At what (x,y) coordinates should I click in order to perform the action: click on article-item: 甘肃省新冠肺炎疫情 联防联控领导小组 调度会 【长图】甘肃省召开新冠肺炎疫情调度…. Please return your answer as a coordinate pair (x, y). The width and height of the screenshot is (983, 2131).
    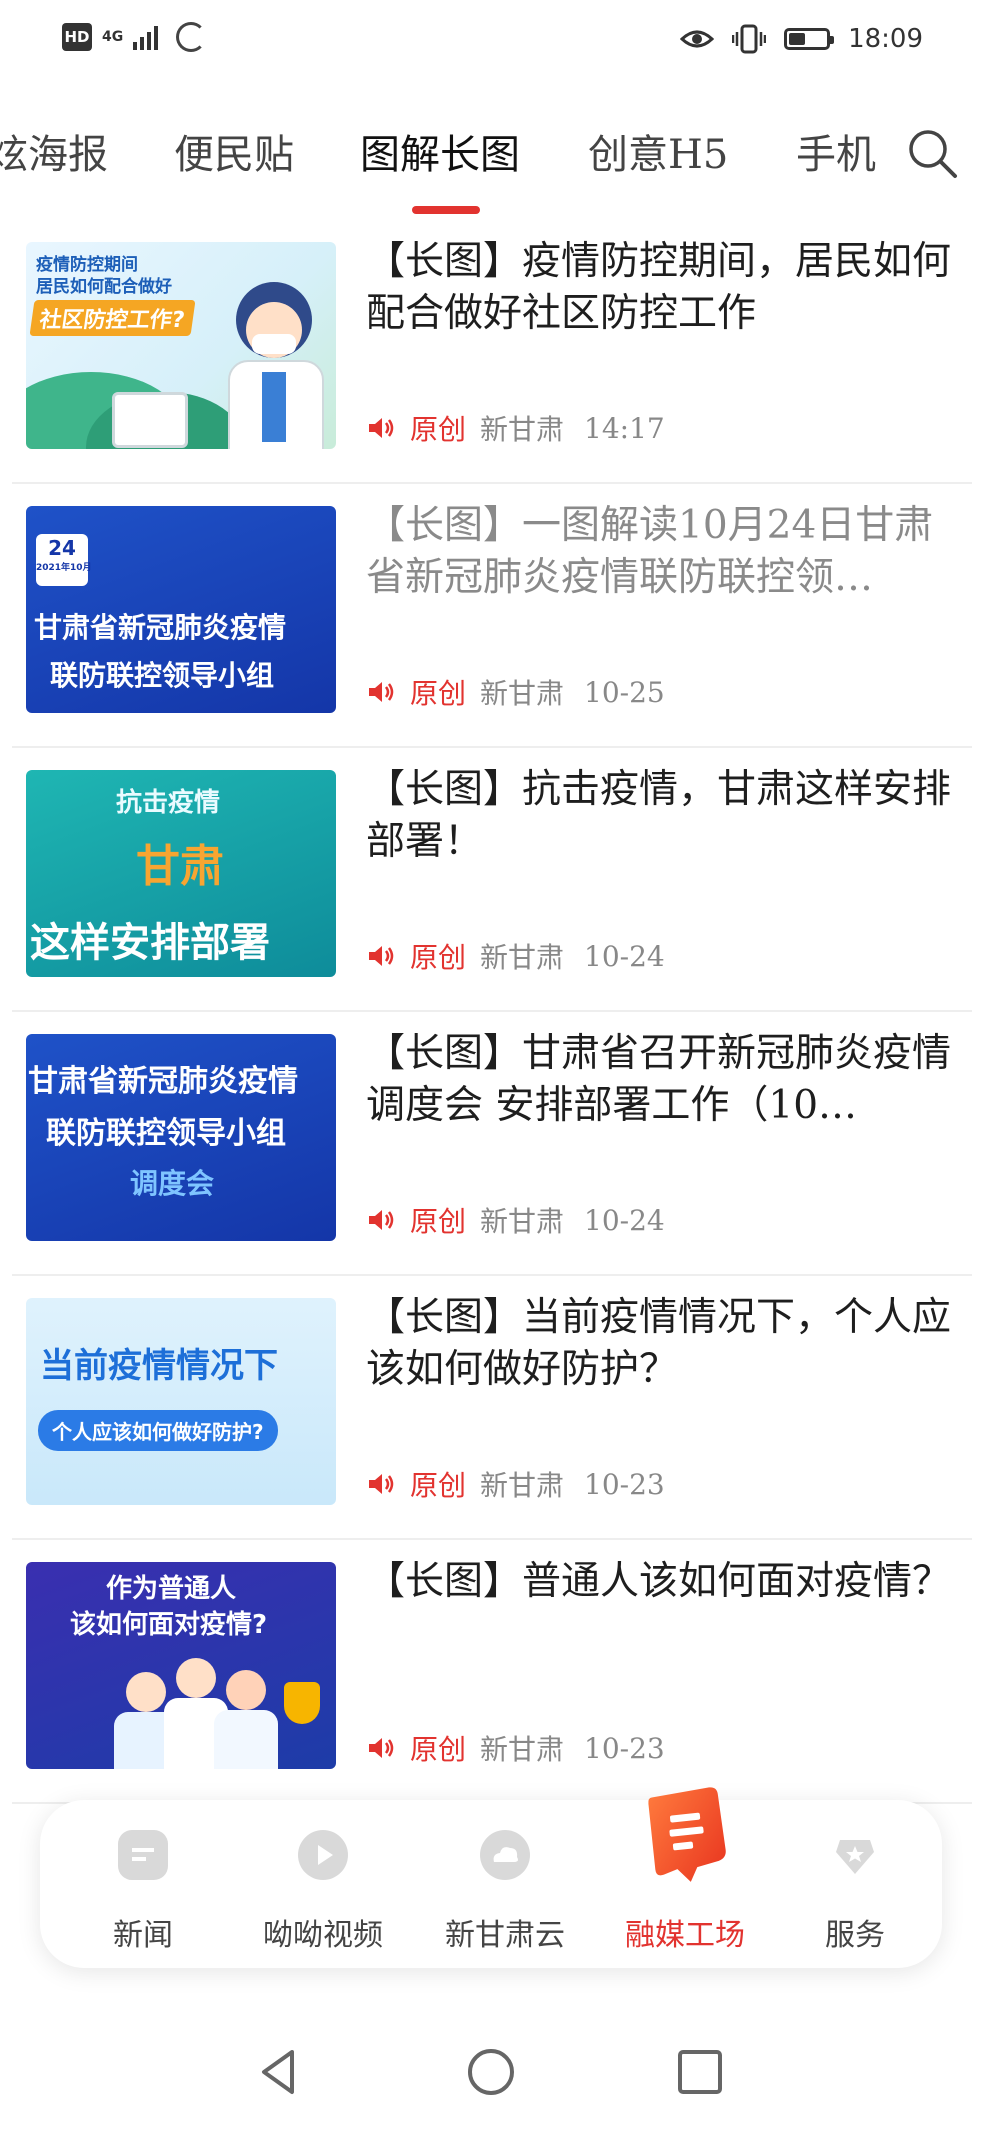
    Looking at the image, I should click on (492, 1145).